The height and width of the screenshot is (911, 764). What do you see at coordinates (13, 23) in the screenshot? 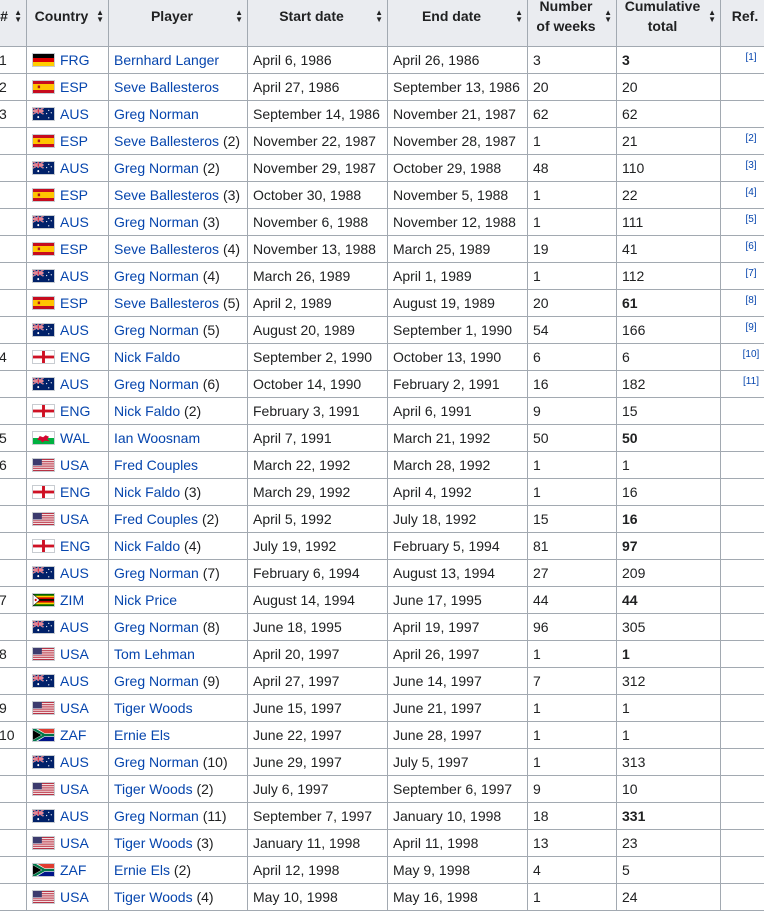
I see `column-header-num: #▲▼` at bounding box center [13, 23].